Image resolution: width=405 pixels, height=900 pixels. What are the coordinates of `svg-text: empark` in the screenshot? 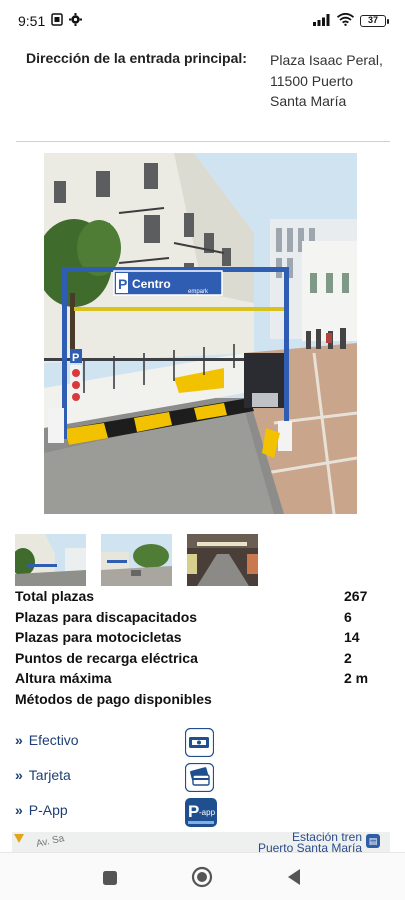 It's located at (198, 292).